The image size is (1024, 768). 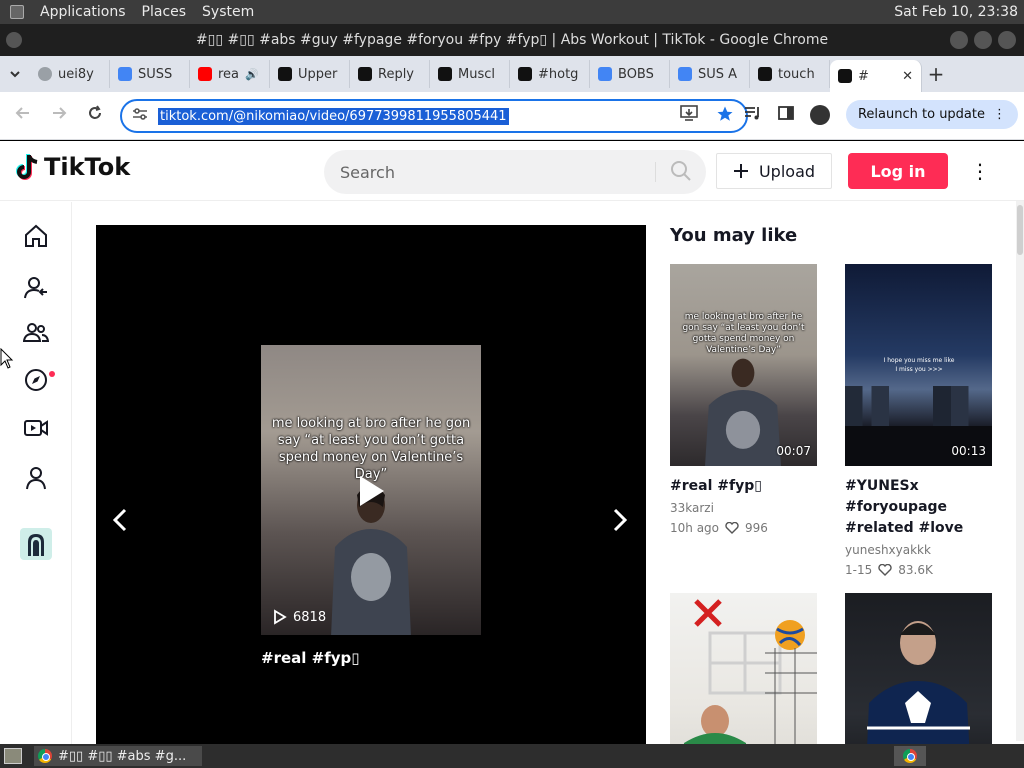 I want to click on browser-tab: Muscl, so click(x=470, y=74).